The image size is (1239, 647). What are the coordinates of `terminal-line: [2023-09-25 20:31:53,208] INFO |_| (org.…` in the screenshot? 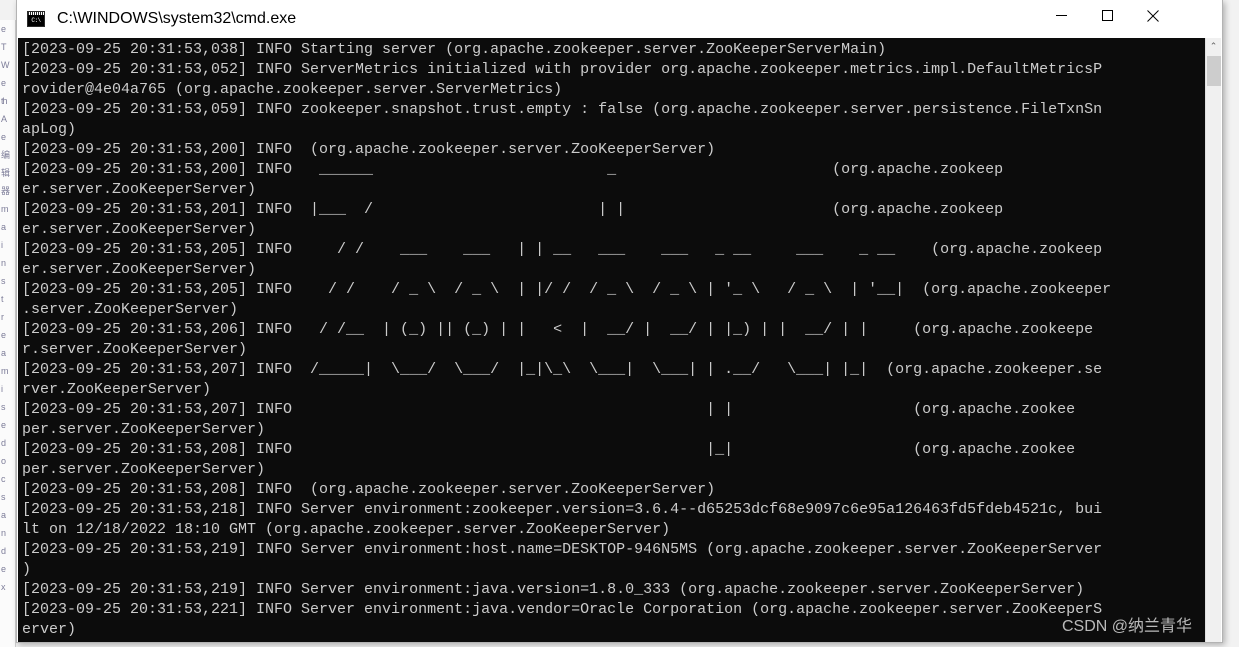 It's located at (549, 449).